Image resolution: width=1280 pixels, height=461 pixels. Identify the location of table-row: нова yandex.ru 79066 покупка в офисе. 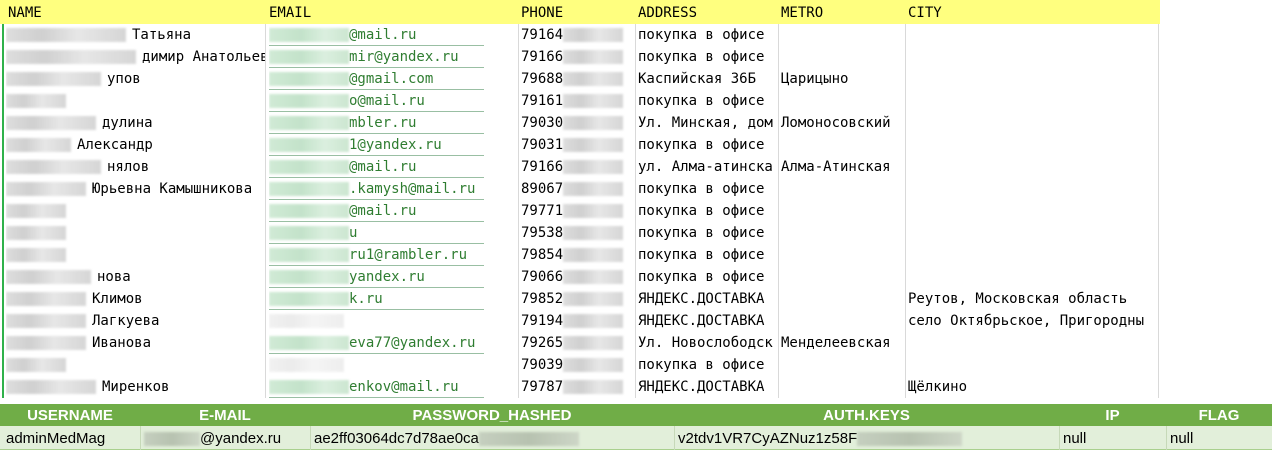
(580, 277).